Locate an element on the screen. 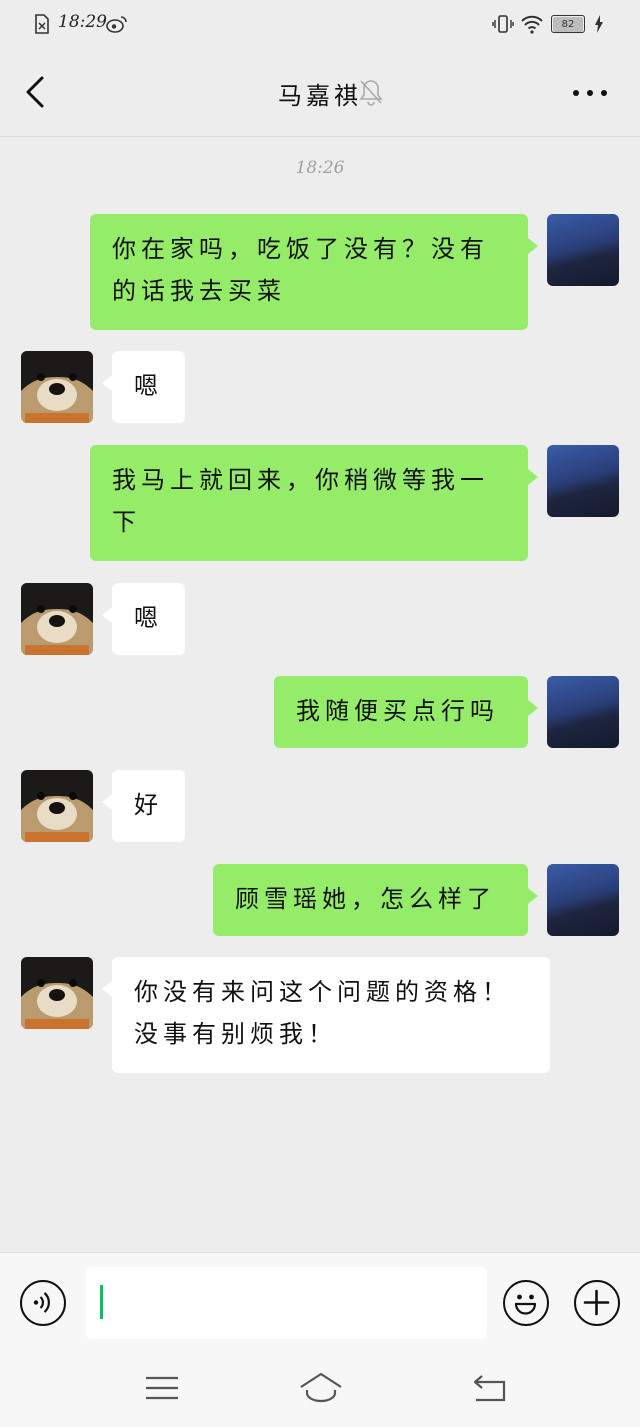 The image size is (640, 1427). emoji-icon is located at coordinates (525, 1304).